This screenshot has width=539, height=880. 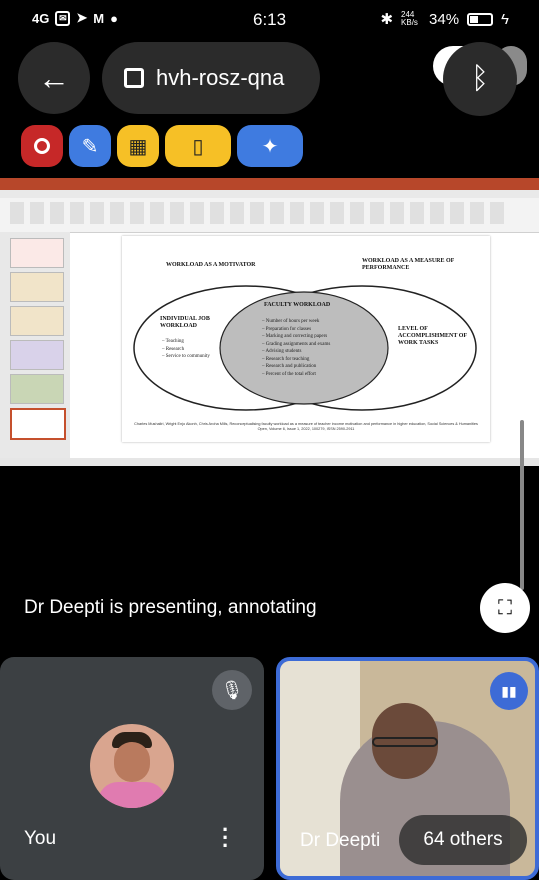 I want to click on grid-off-icon: ▦, so click(x=138, y=146).